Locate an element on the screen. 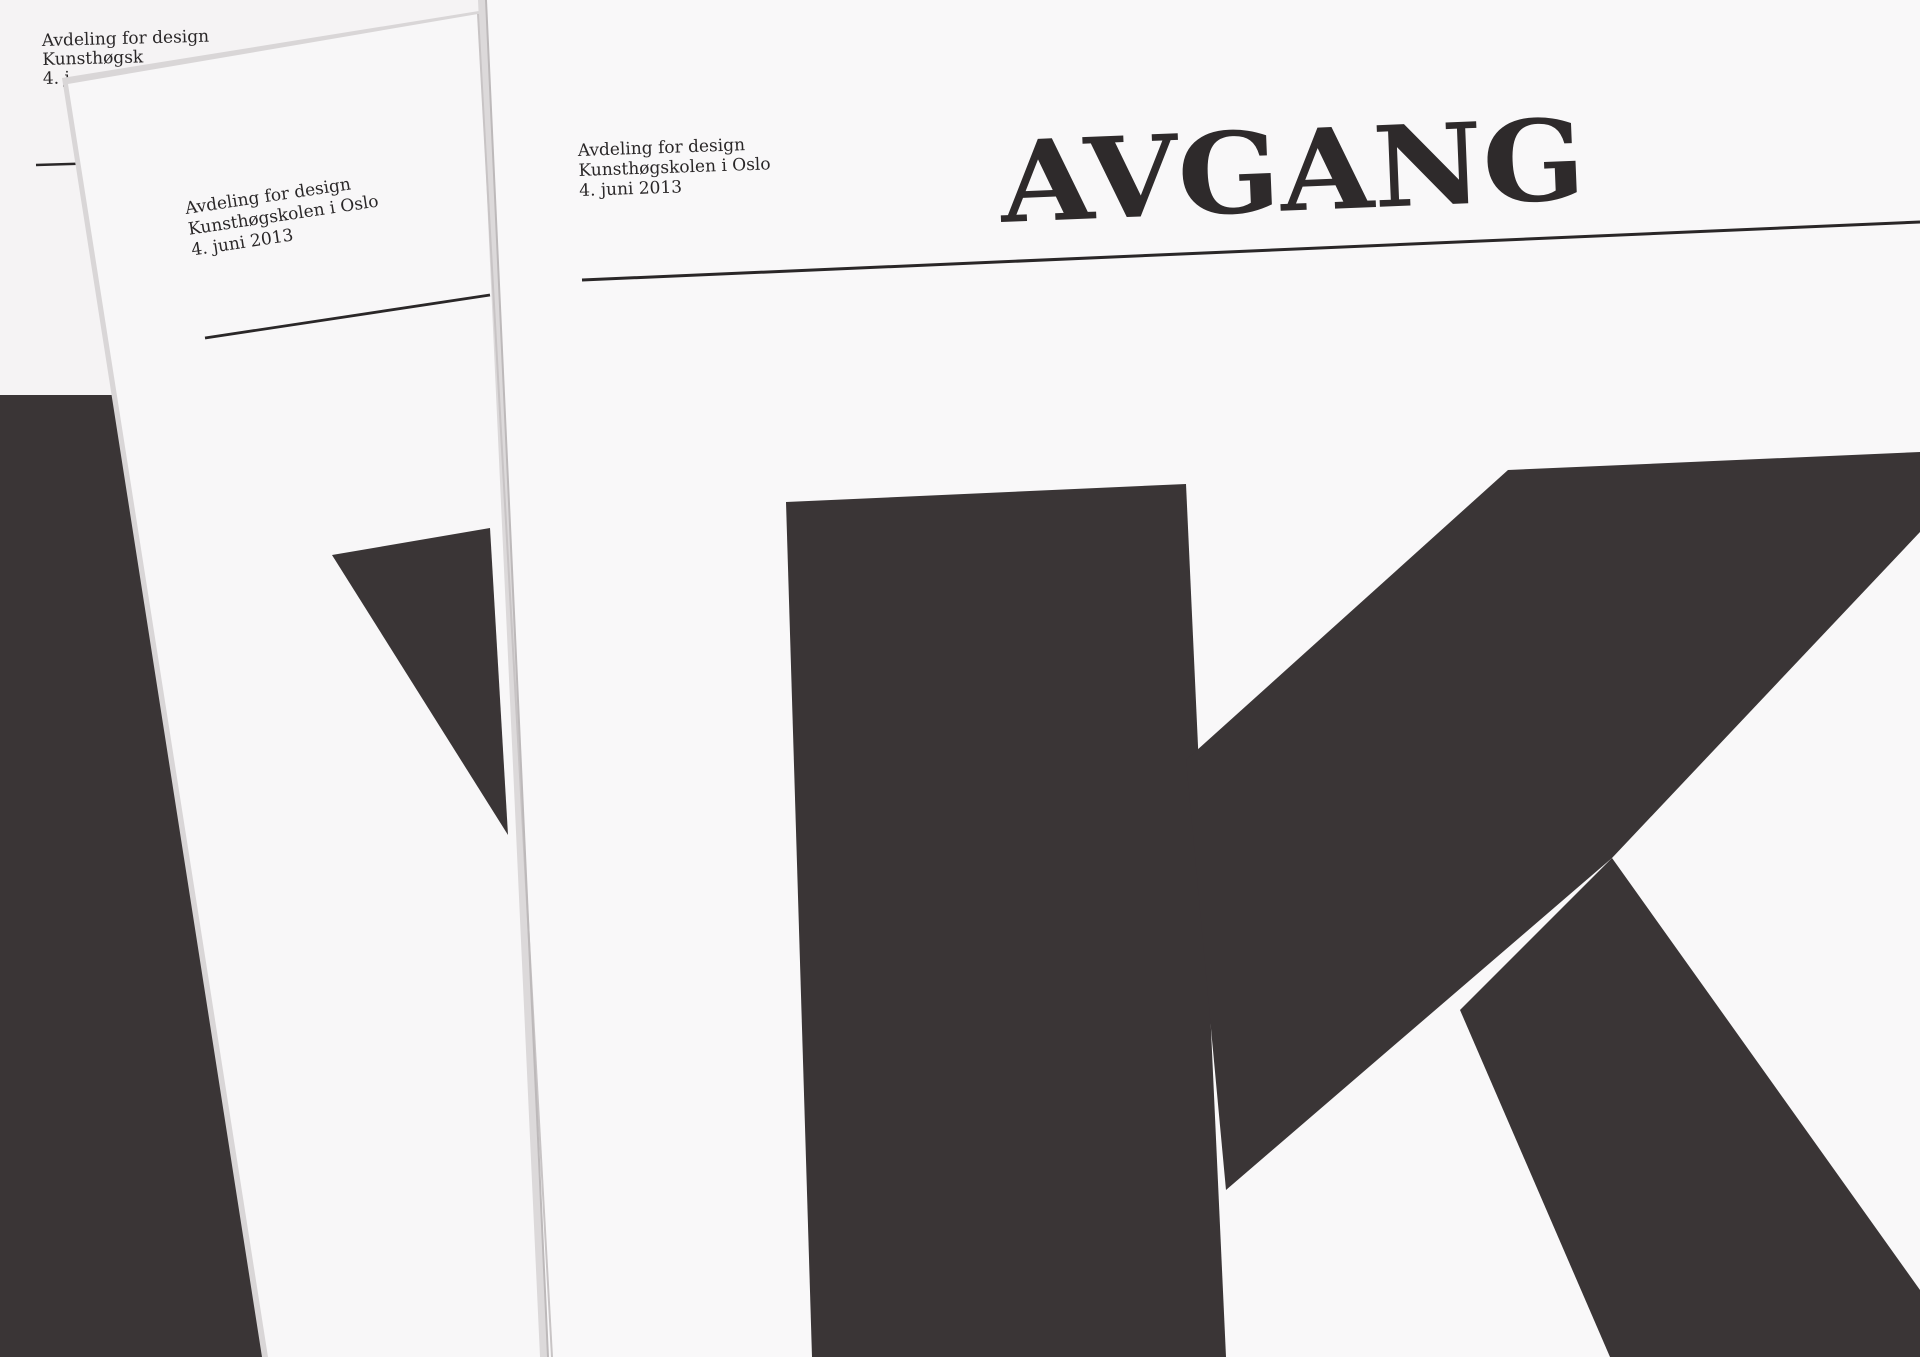 Image resolution: width=1920 pixels, height=1357 pixels. back-paper-imprint-line2: Kunsthøgsk is located at coordinates (93, 58).